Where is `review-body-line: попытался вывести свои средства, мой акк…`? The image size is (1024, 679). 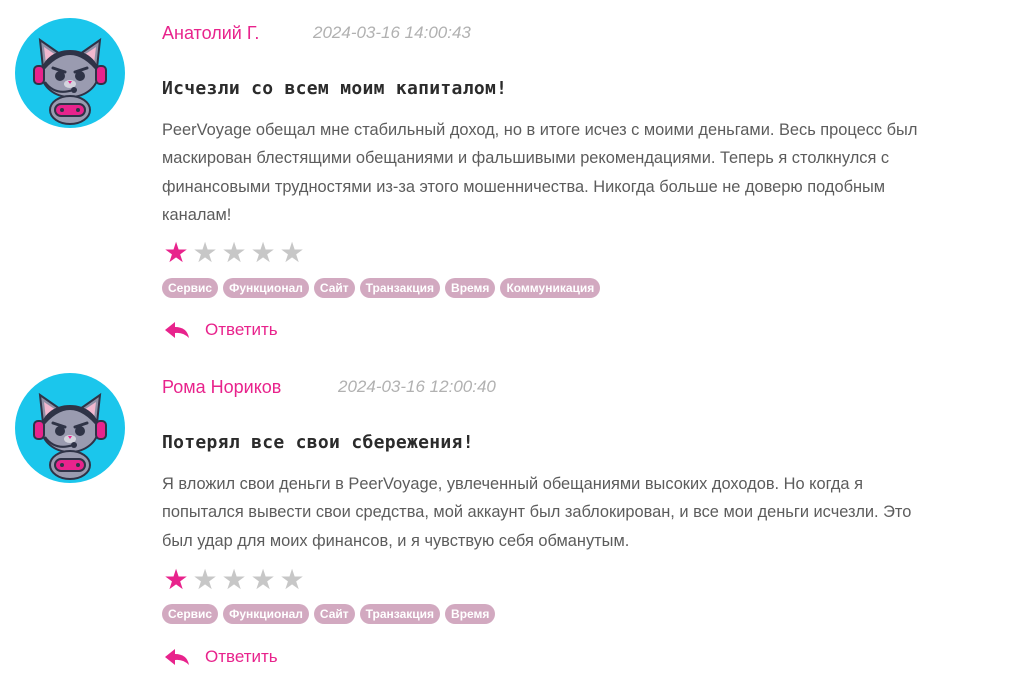
review-body-line: попытался вывести свои средства, мой акк… is located at coordinates (537, 512).